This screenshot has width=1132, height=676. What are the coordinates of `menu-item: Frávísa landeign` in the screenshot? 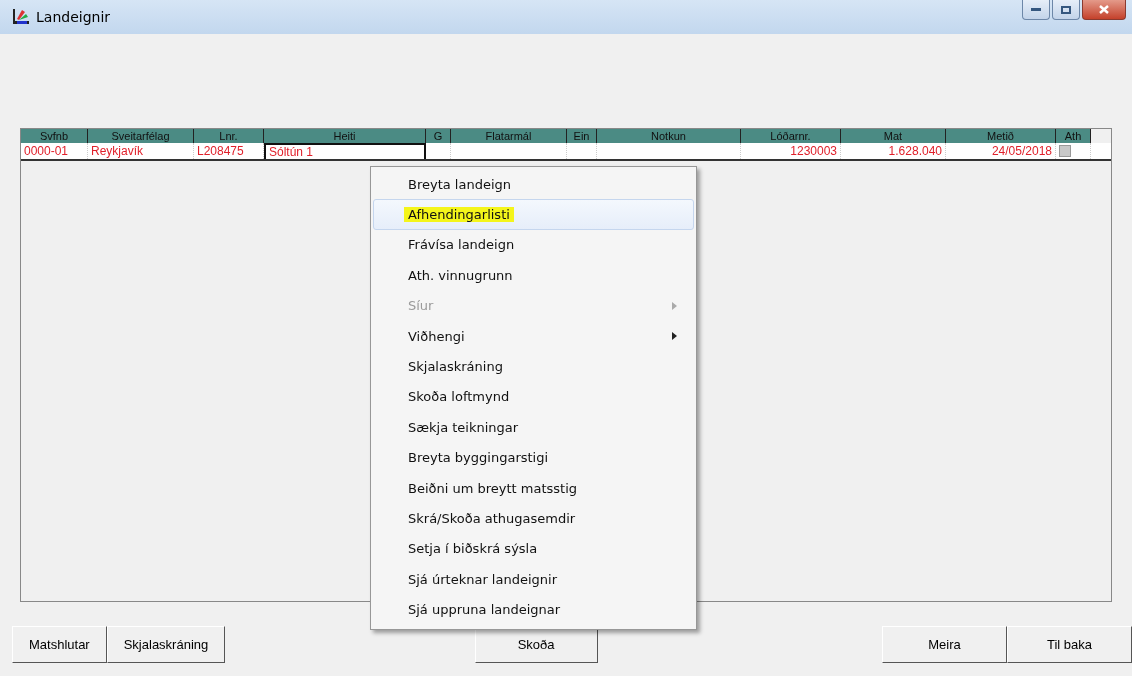 It's located at (533, 245).